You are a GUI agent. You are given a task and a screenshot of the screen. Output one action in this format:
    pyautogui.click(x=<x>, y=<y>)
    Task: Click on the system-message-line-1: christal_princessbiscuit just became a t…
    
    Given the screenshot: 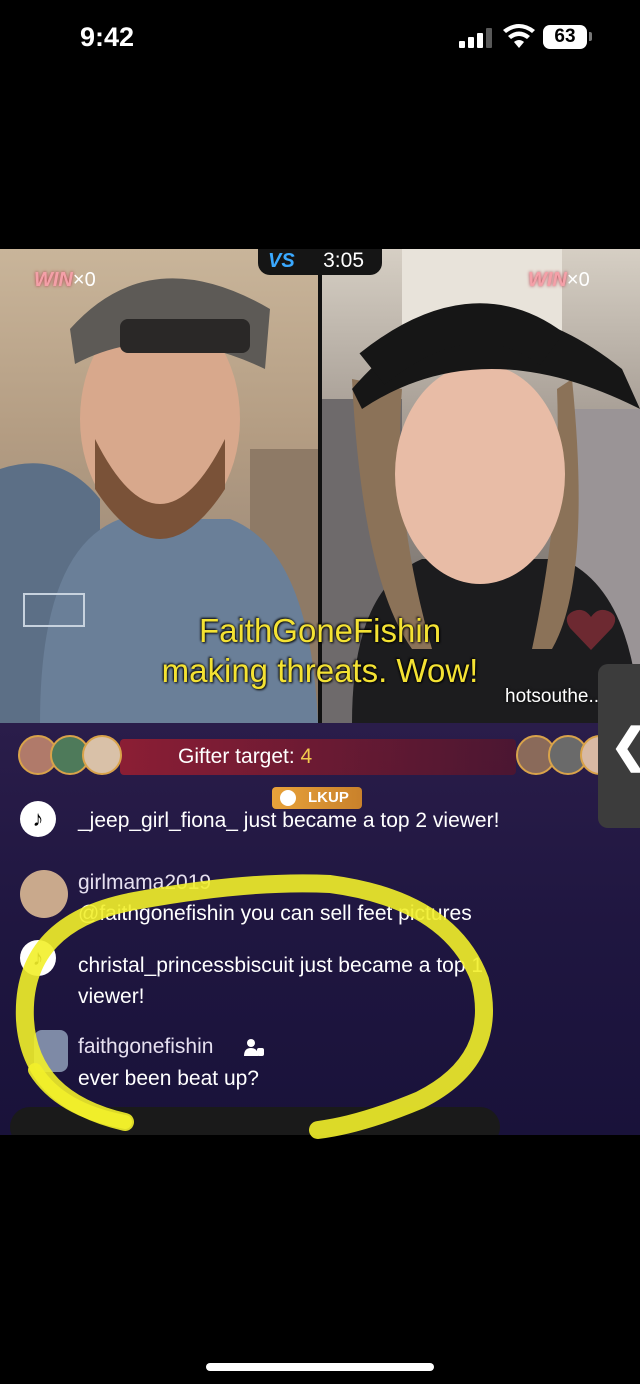 What is the action you would take?
    pyautogui.click(x=281, y=965)
    